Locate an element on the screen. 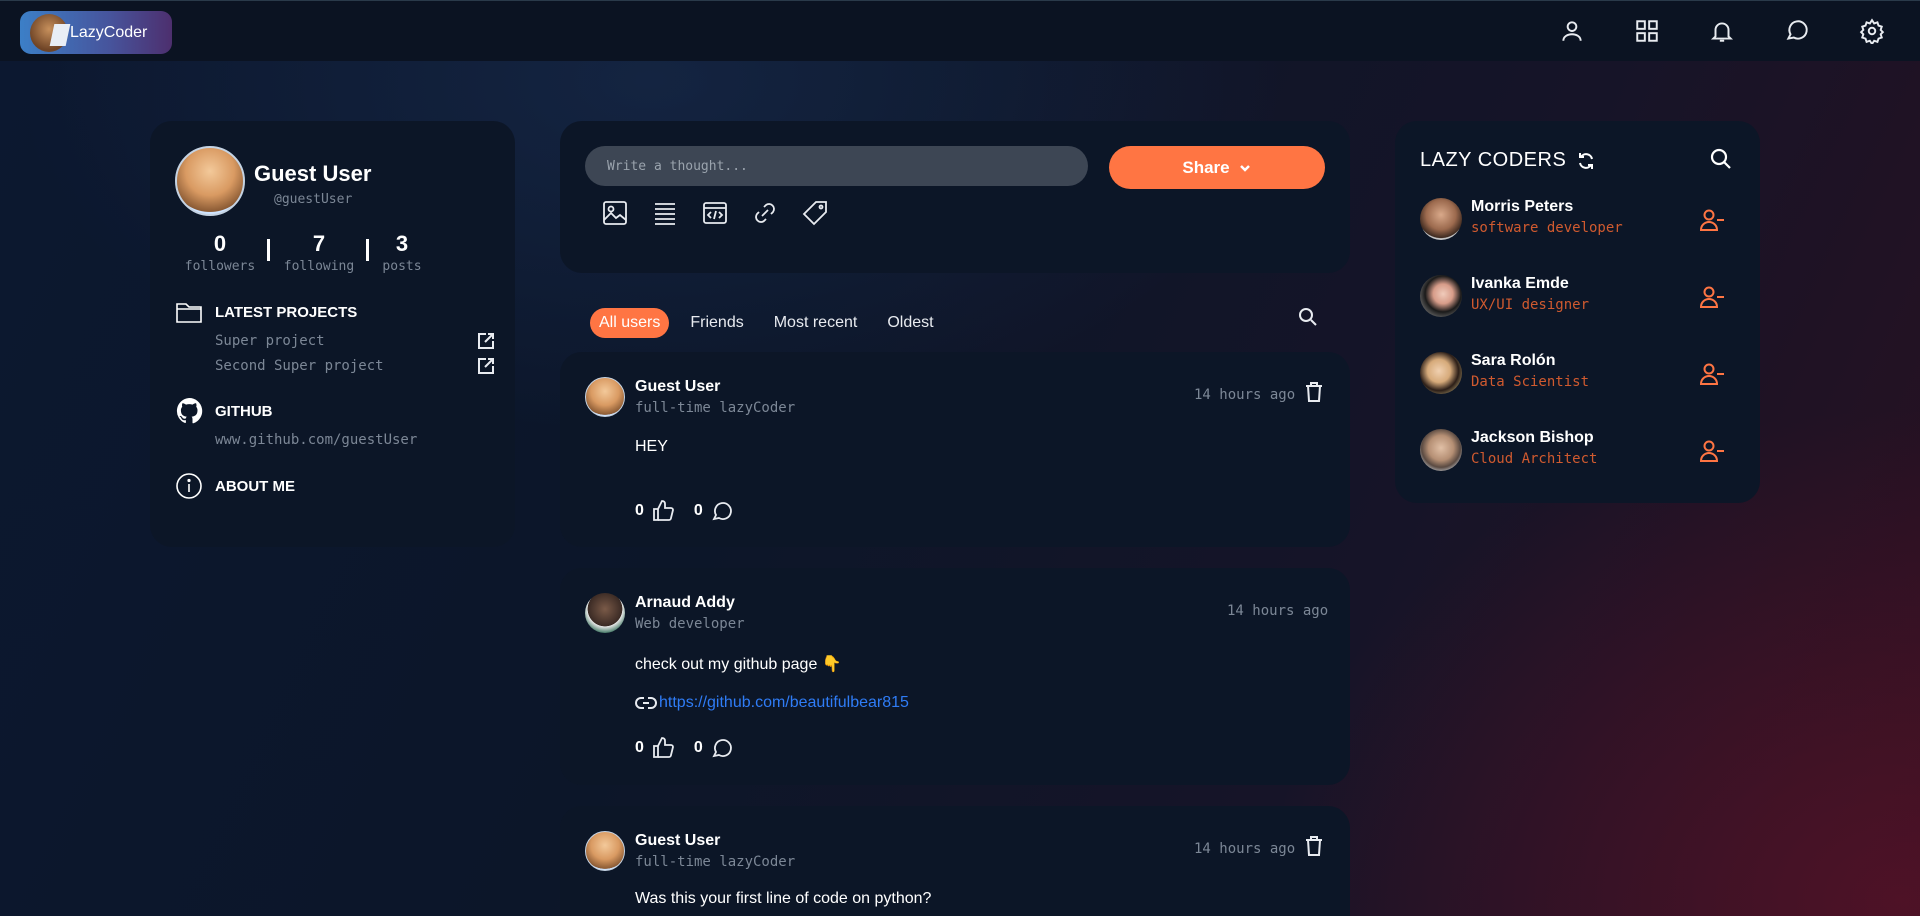  stat-value: 3 is located at coordinates (402, 243).